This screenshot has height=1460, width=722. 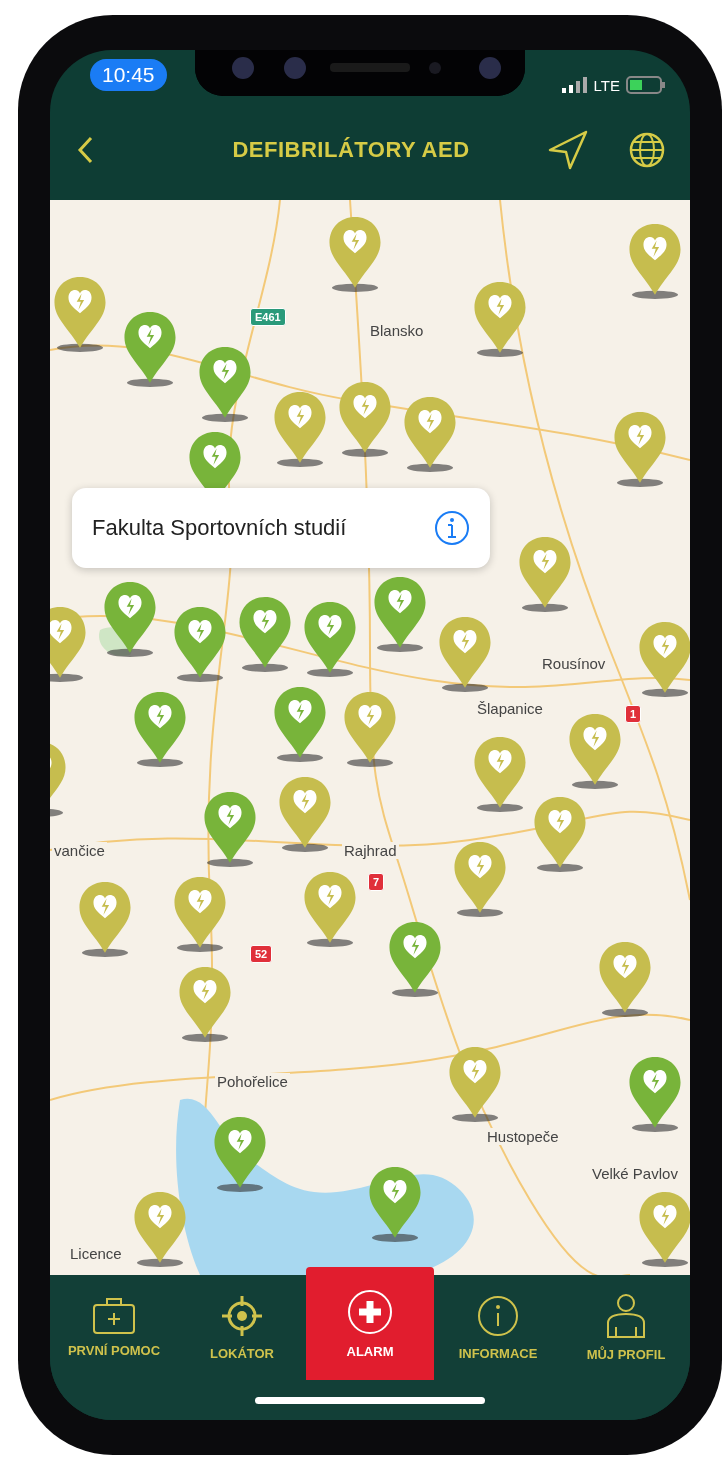 What do you see at coordinates (510, 708) in the screenshot?
I see `place-label: Šlapanice` at bounding box center [510, 708].